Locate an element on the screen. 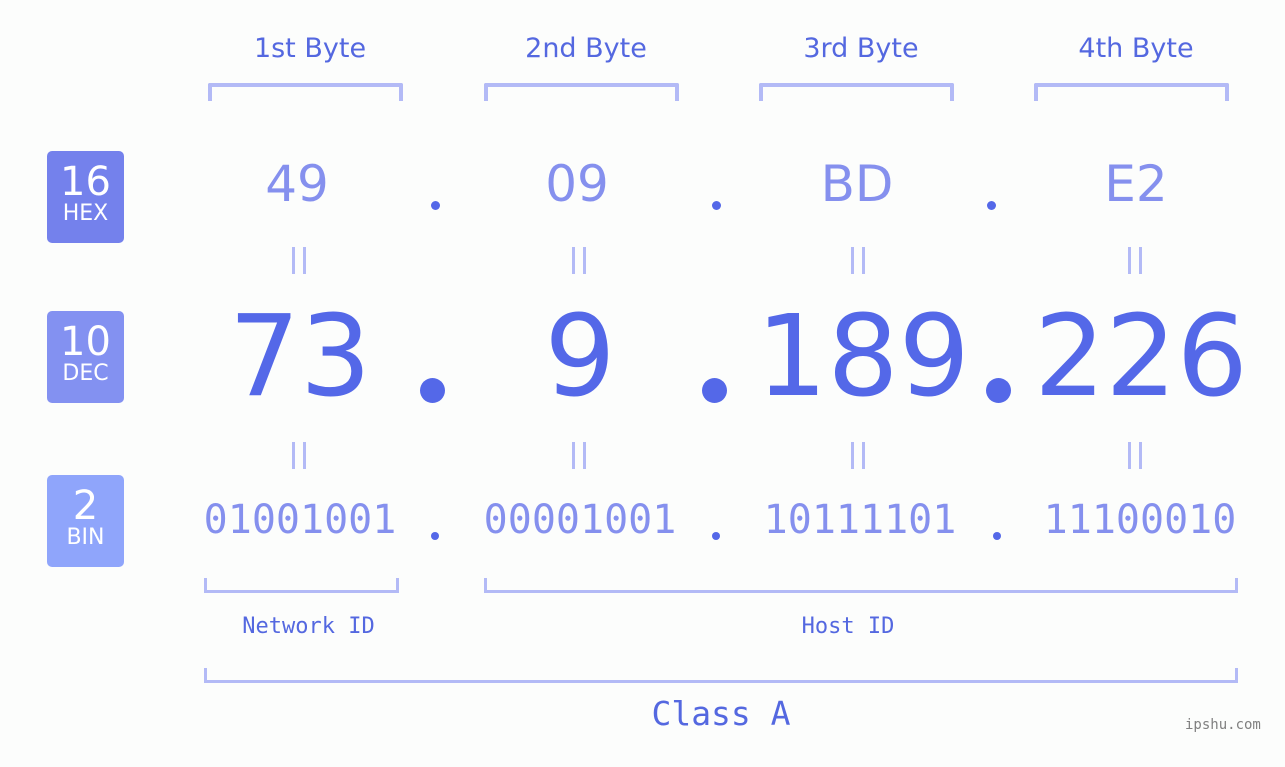 This screenshot has width=1285, height=767. dec-value-1: 73 is located at coordinates (300, 357).